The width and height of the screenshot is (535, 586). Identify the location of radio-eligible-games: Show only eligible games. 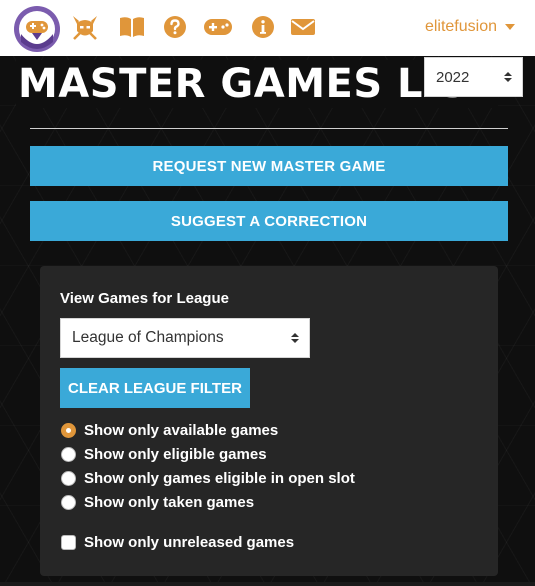
(164, 454).